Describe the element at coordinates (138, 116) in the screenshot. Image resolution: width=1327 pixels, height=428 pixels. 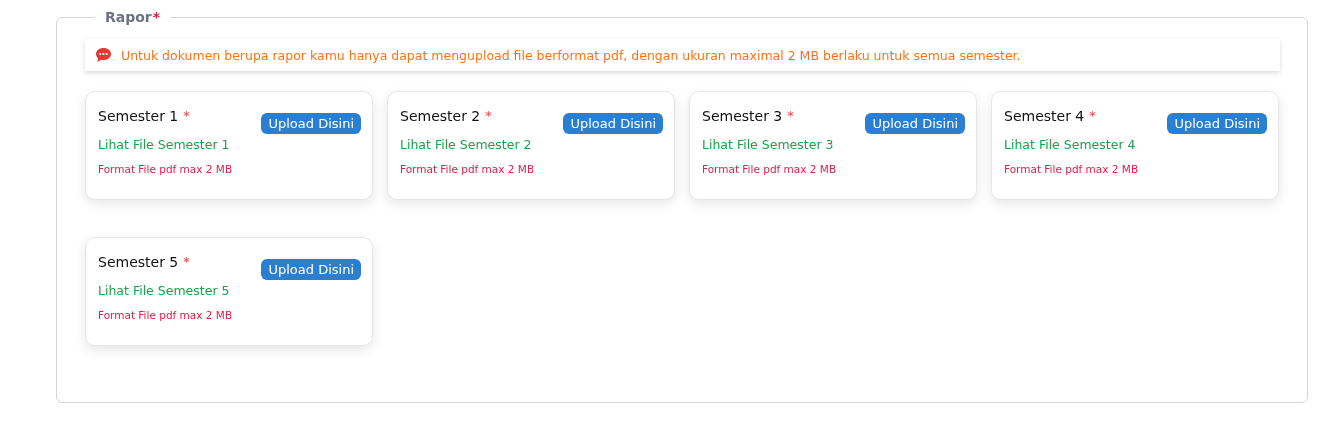
I see `semester-title: Semester 1` at that location.